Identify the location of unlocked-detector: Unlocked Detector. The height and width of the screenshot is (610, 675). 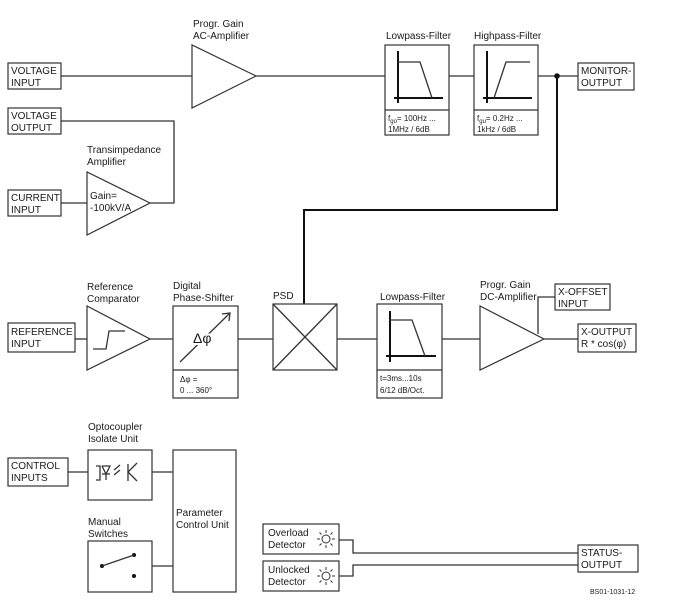
(301, 576).